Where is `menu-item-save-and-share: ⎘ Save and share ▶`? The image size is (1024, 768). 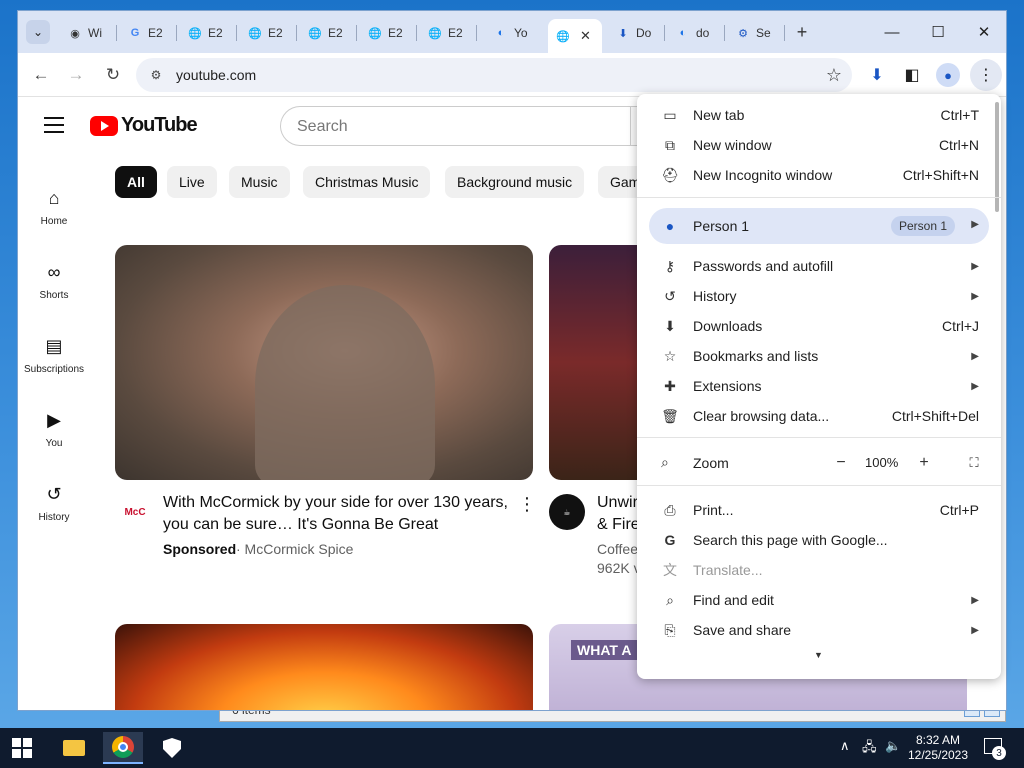
menu-item-save-and-share: ⎘ Save and share ▶ is located at coordinates (819, 630).